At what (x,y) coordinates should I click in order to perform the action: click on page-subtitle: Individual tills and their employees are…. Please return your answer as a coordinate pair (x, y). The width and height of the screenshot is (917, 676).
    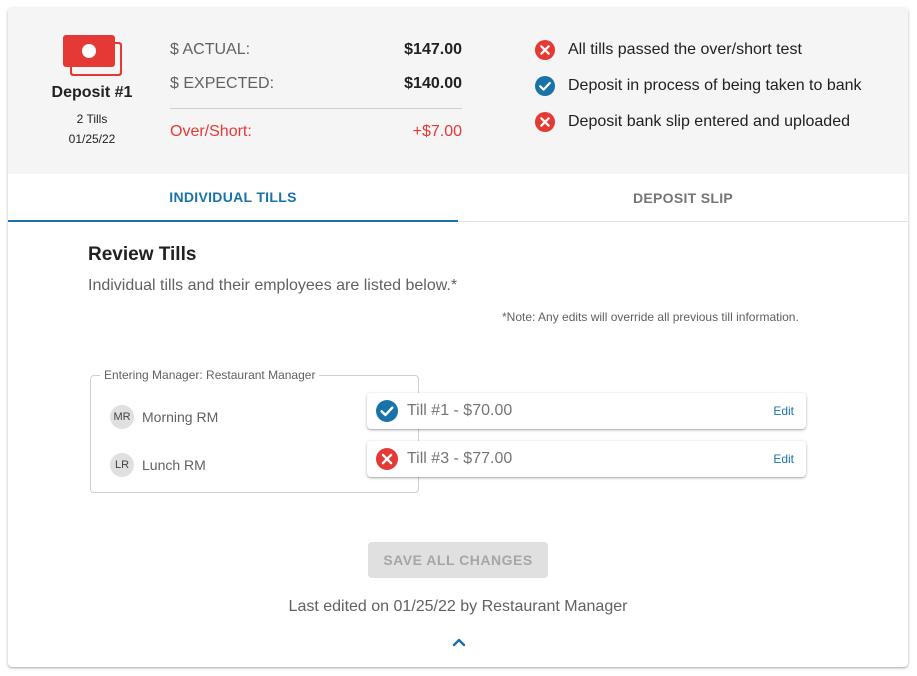
    Looking at the image, I should click on (273, 285).